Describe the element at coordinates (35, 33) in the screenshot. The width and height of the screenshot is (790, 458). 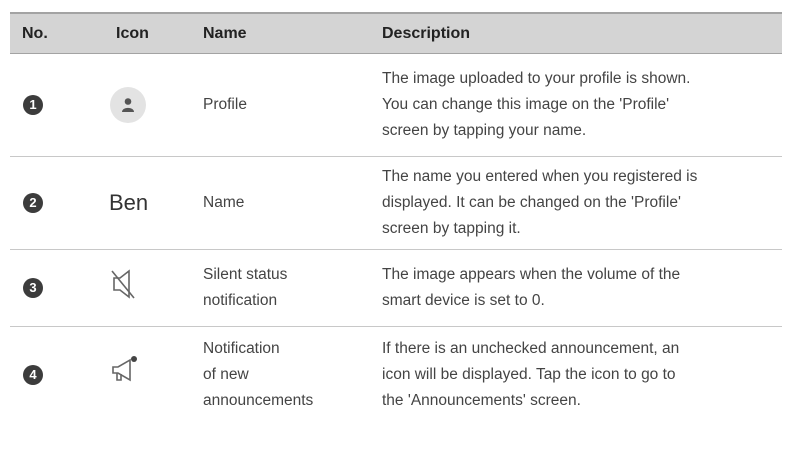
I see `header-no: No.` at that location.